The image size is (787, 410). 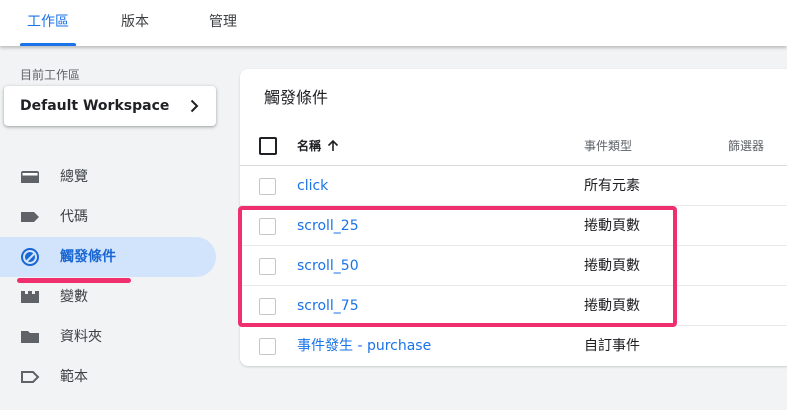 What do you see at coordinates (108, 377) in the screenshot?
I see `sidebar-item-templates: 範本` at bounding box center [108, 377].